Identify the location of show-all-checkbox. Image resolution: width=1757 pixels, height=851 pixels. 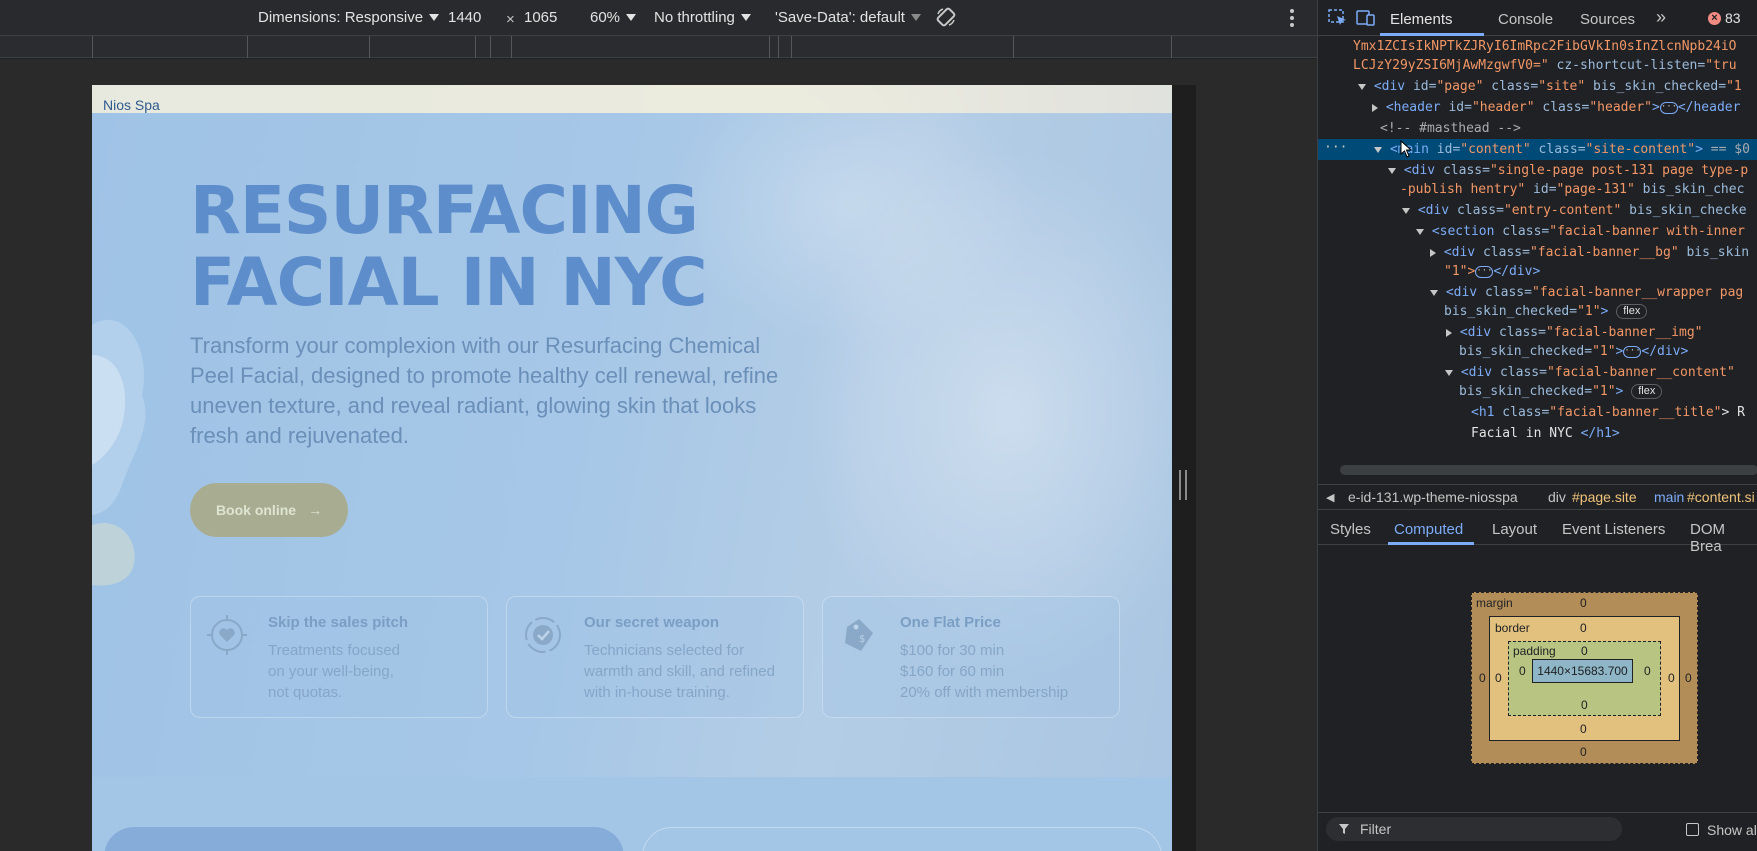
(1692, 829).